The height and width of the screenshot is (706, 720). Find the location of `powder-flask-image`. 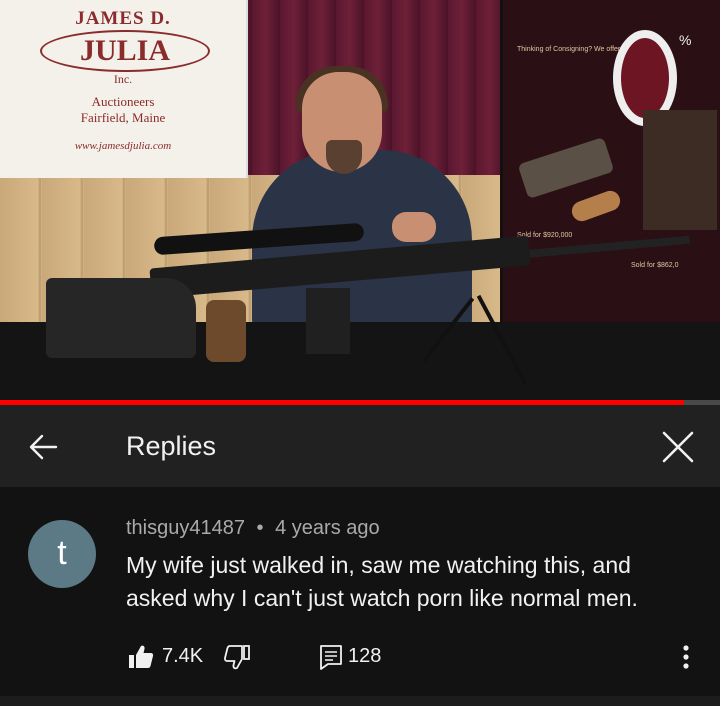

powder-flask-image is located at coordinates (596, 206).